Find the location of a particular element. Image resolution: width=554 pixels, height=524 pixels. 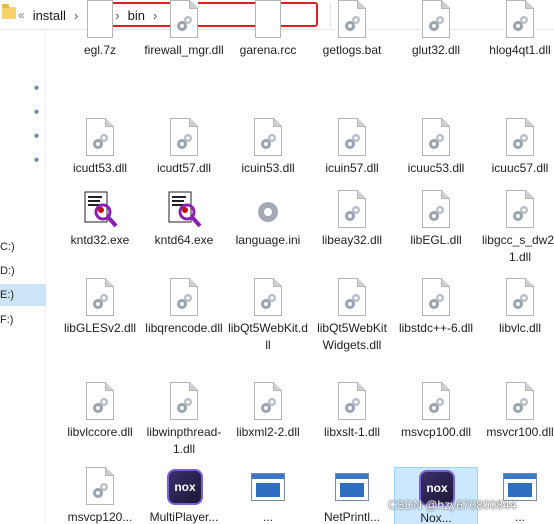

file-item: kntd64.exe is located at coordinates (184, 219).